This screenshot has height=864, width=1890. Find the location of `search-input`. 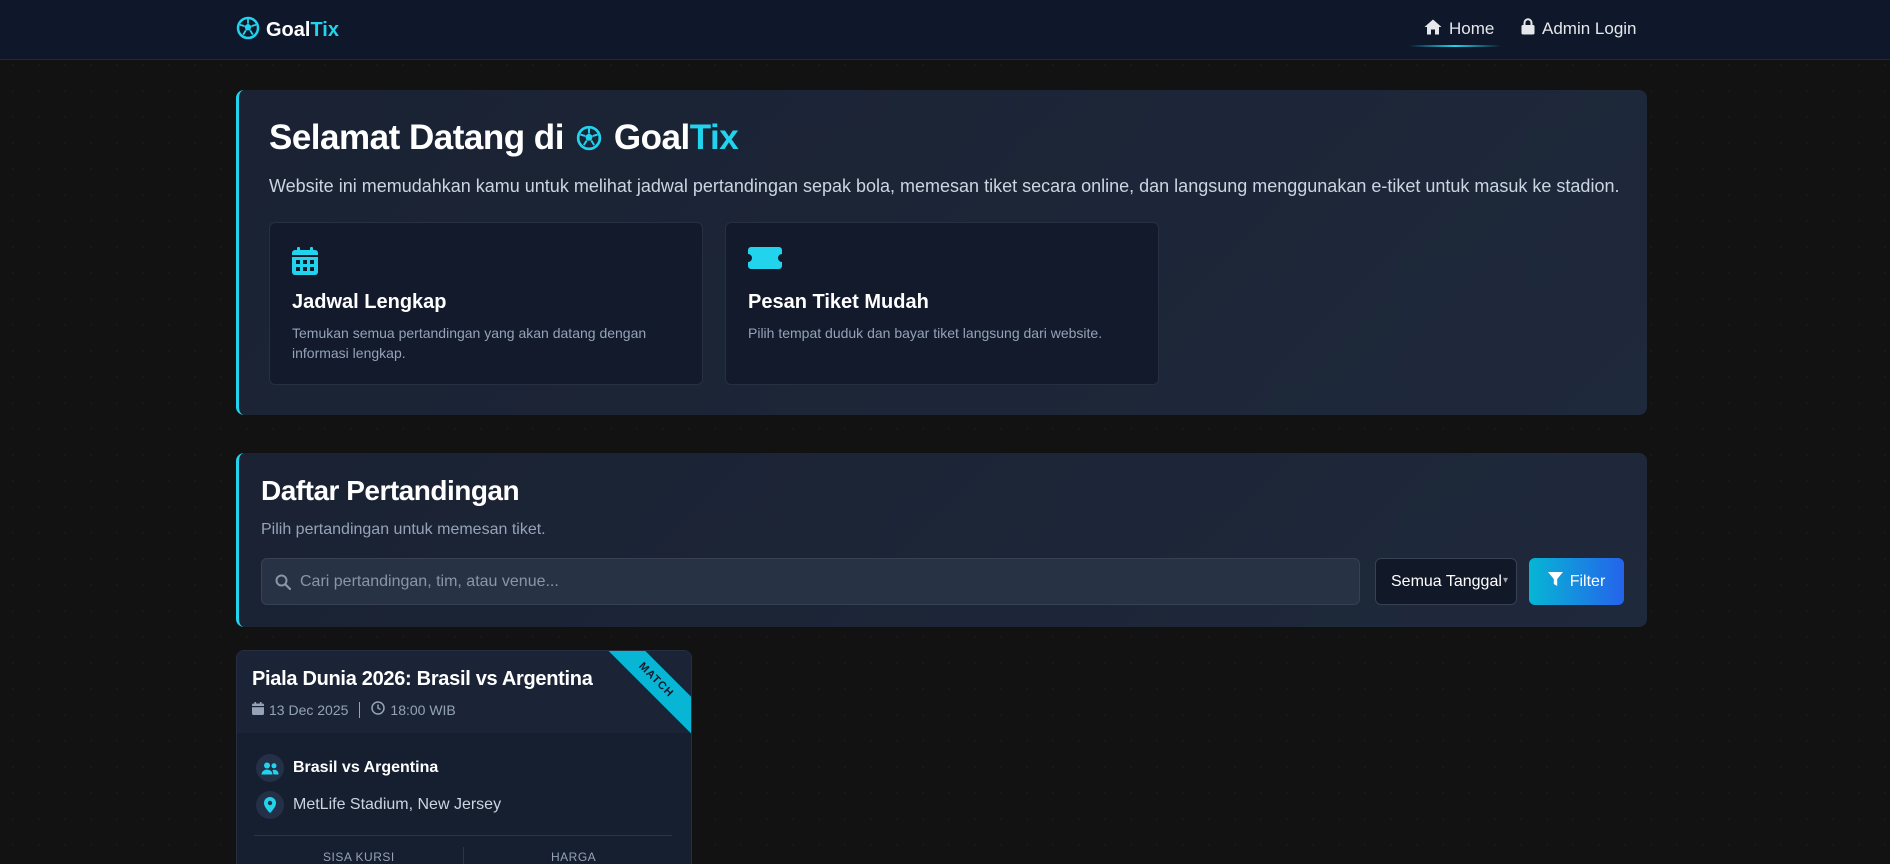

search-input is located at coordinates (825, 581).